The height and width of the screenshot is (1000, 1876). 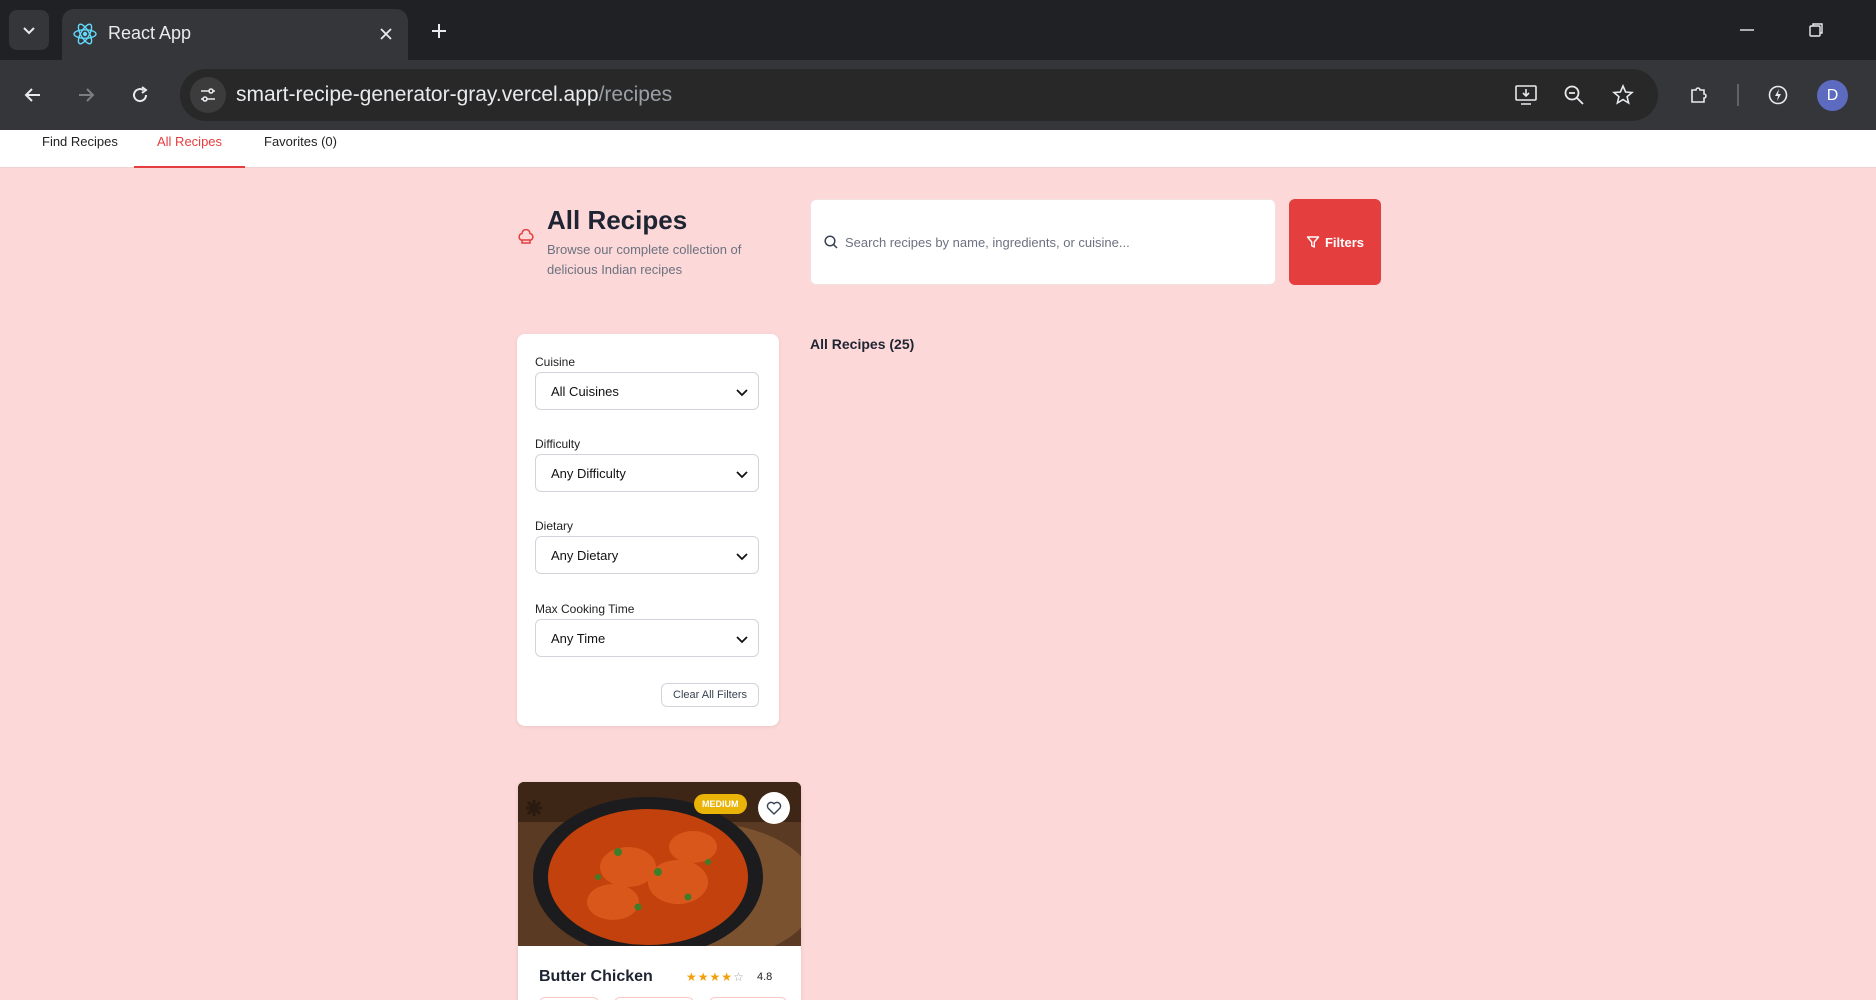 What do you see at coordinates (617, 220) in the screenshot?
I see `page-title: All Recipes` at bounding box center [617, 220].